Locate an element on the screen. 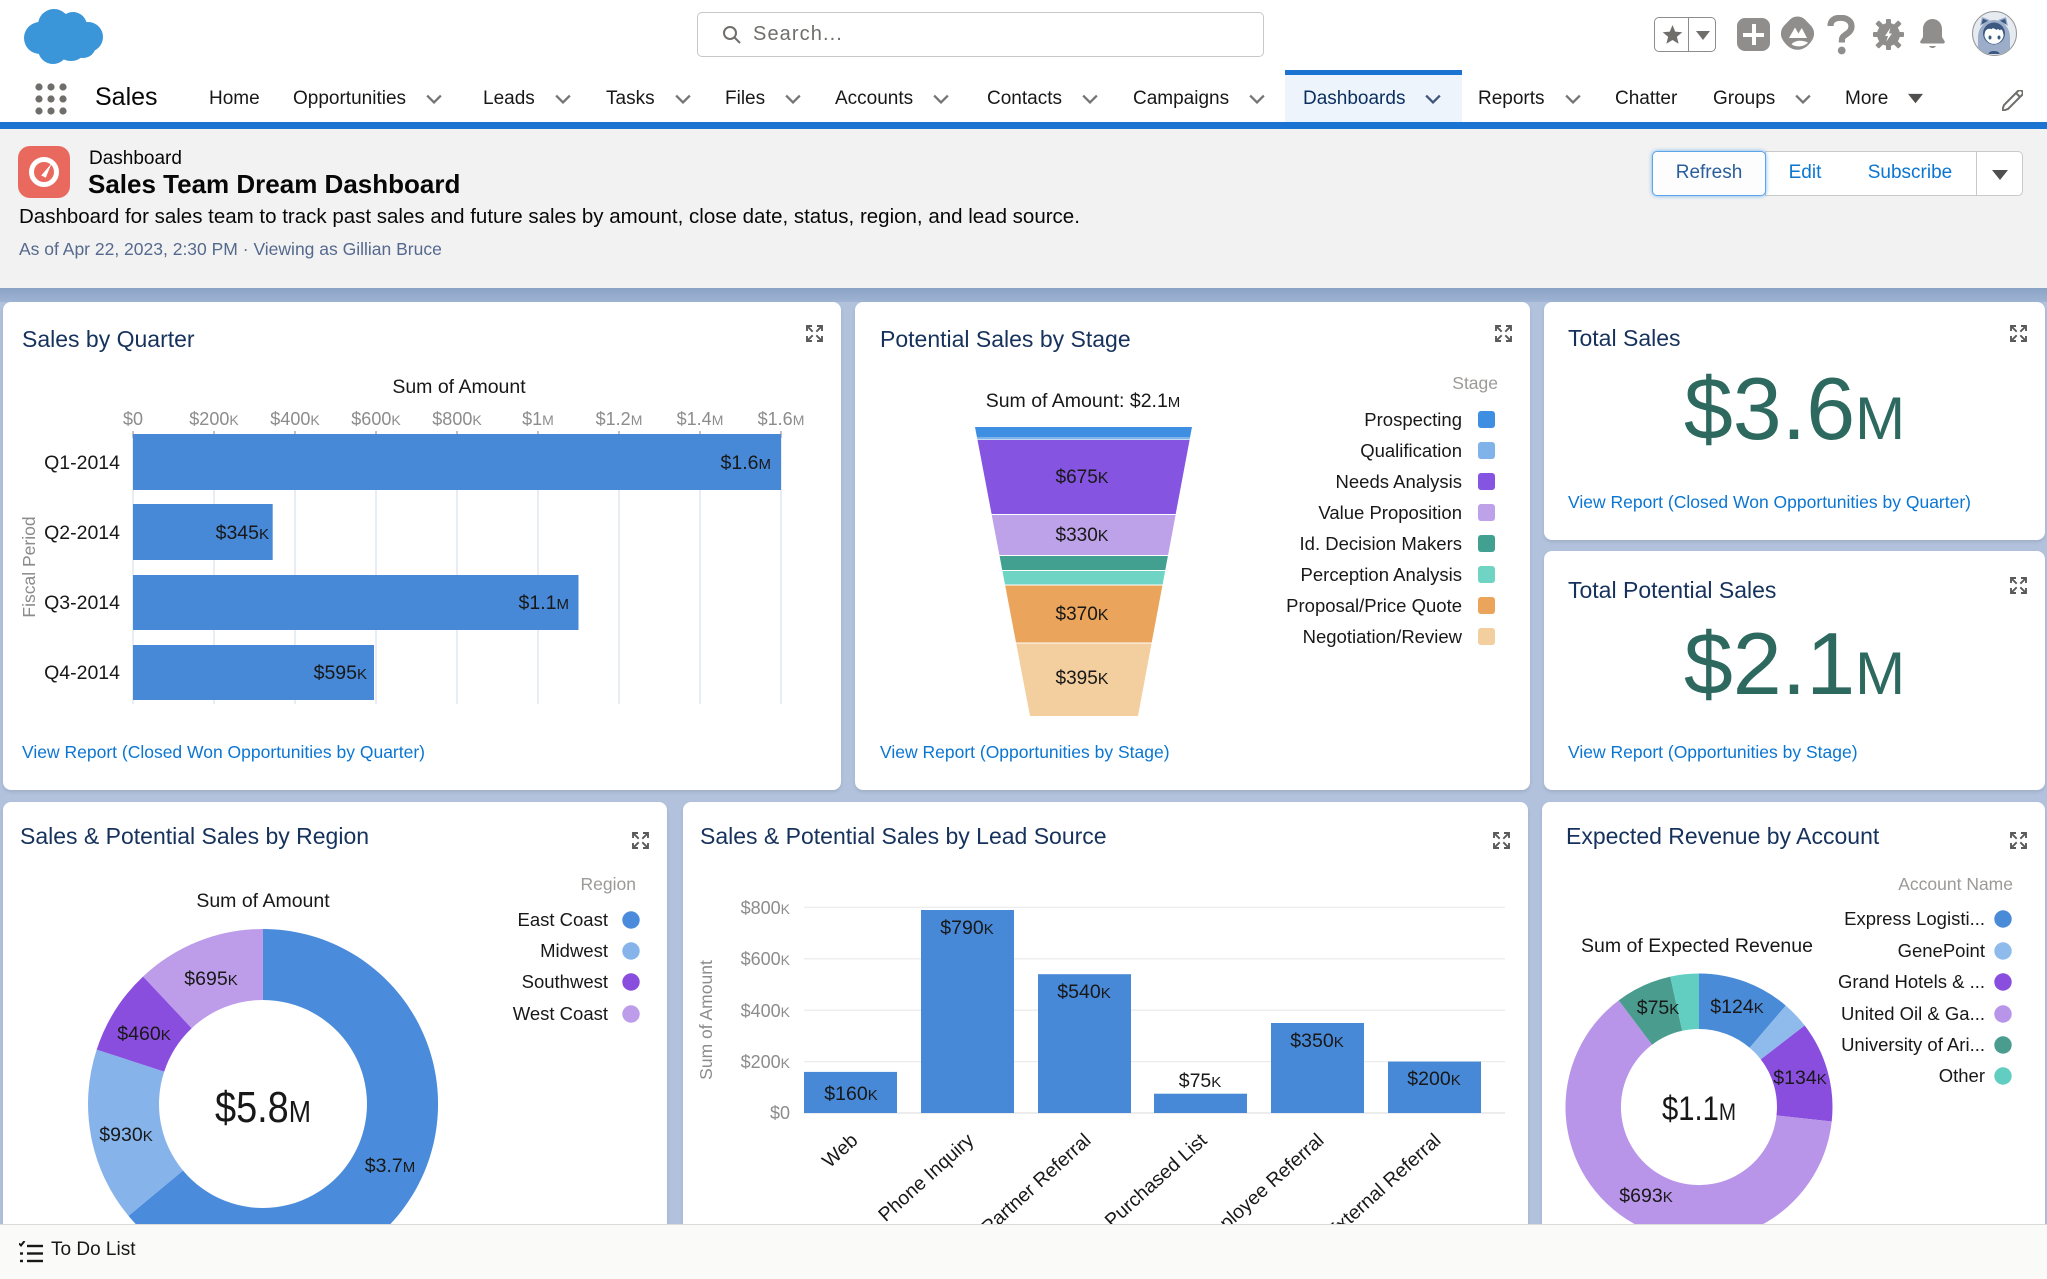 The image size is (2047, 1279). svg-text: Account Name is located at coordinates (1955, 884).